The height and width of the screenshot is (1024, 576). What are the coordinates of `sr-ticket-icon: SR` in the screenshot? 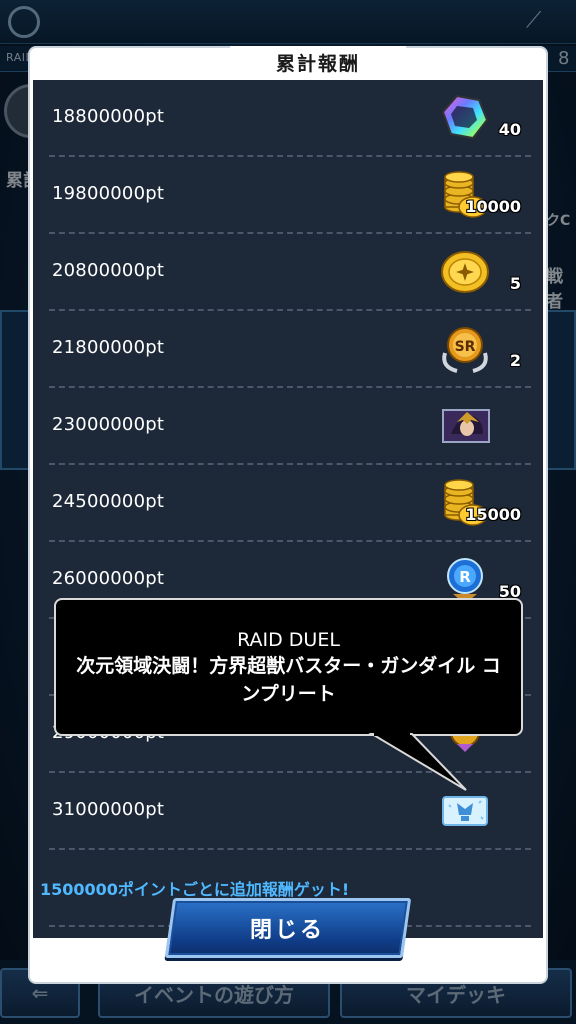 It's located at (465, 349).